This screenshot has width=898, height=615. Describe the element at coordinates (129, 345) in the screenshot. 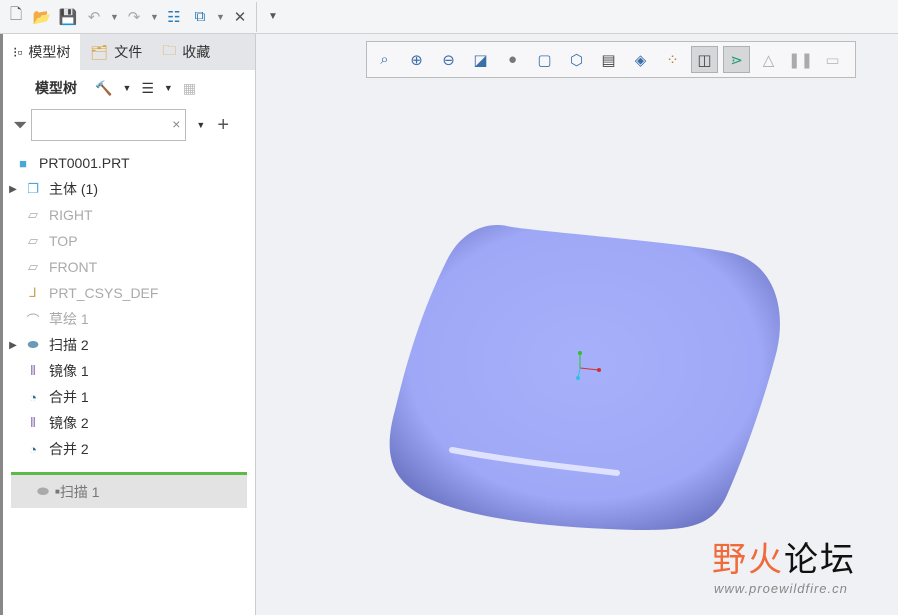

I see `tree-item-sweep-2: ▶ ⬬ 扫描 2` at that location.